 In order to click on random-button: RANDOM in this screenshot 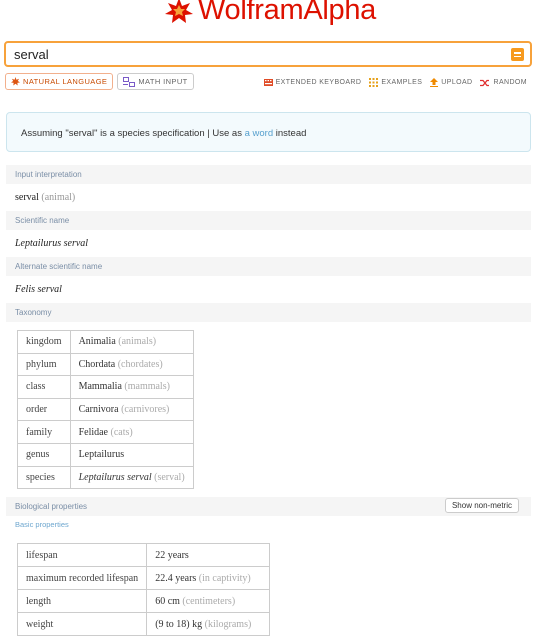, I will do `click(503, 82)`.